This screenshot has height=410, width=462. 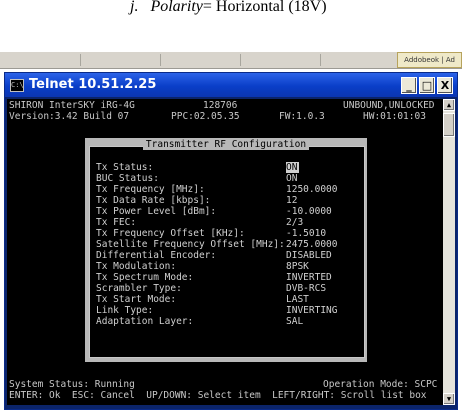 What do you see at coordinates (170, 233) in the screenshot?
I see `field-label-tx-frequency-offset: Tx Frequency Offset [KHz]:` at bounding box center [170, 233].